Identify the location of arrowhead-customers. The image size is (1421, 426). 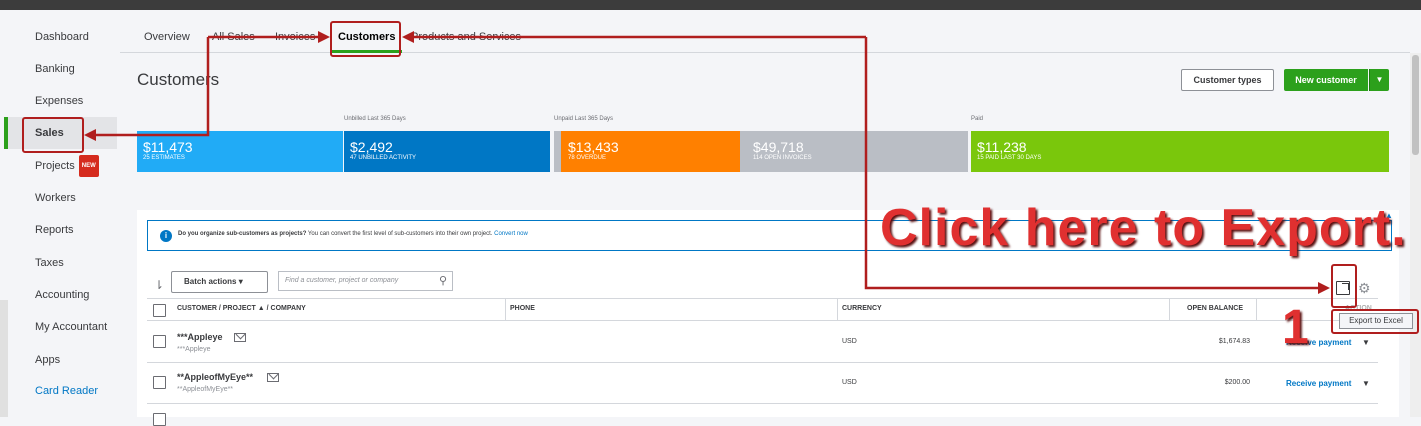
(324, 37).